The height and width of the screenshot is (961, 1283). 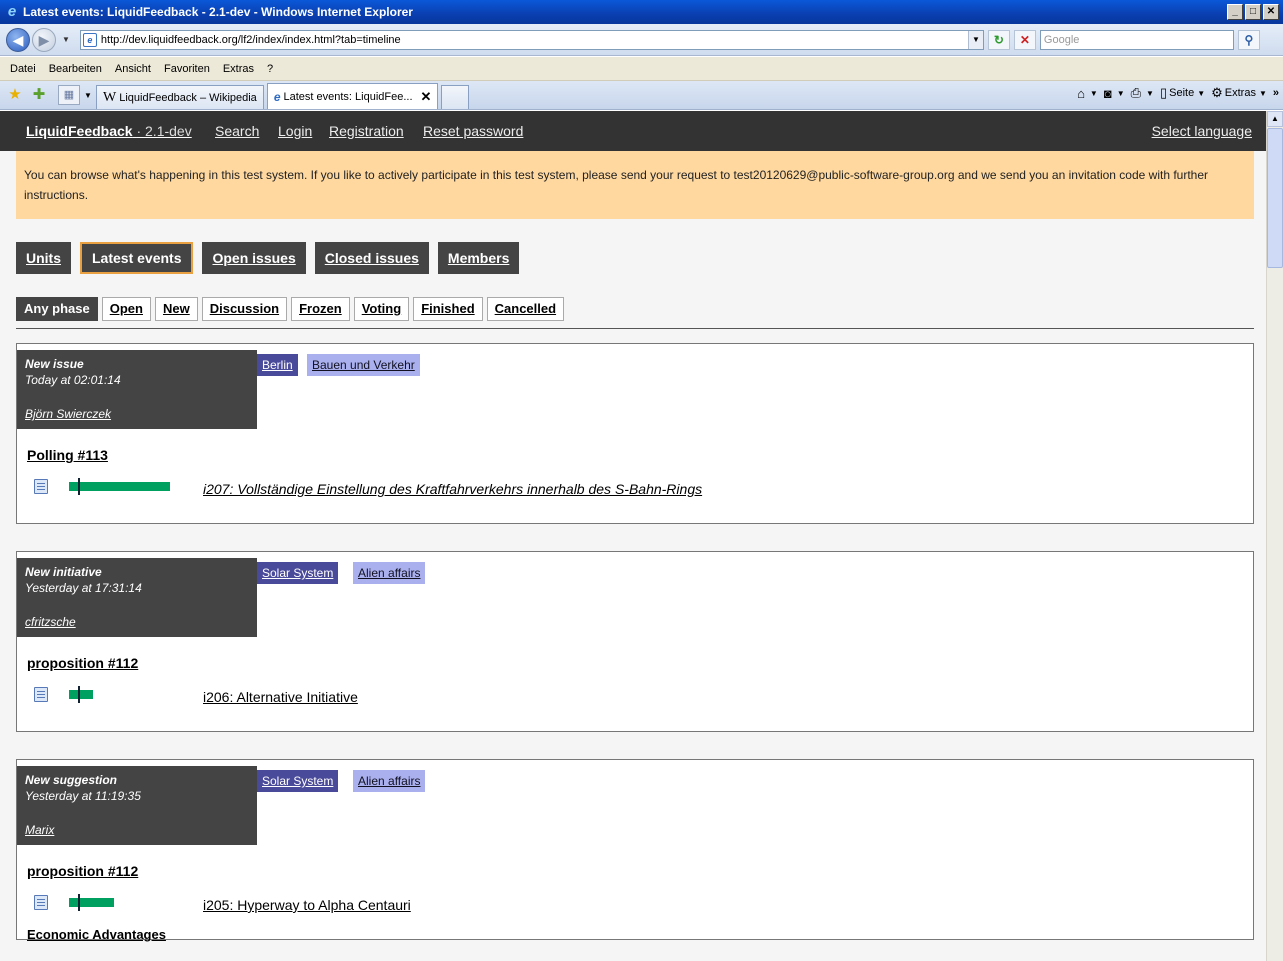 I want to click on print-button: ⎙ ▼, so click(x=1142, y=93).